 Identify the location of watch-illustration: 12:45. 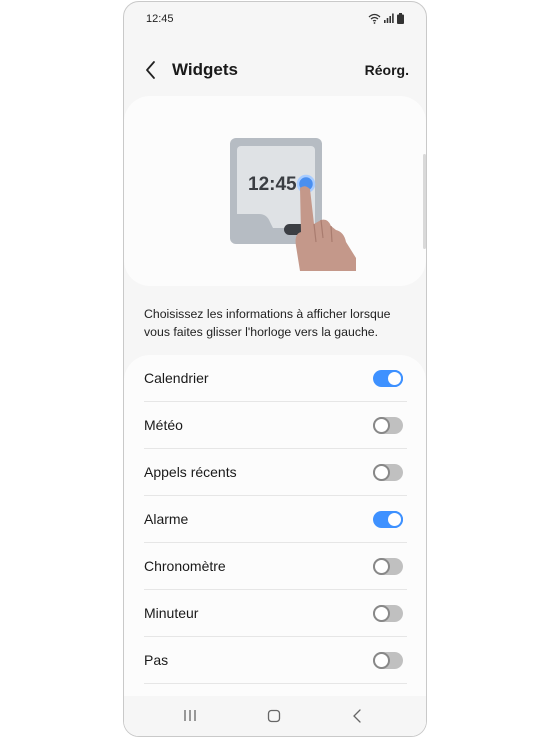
(293, 204).